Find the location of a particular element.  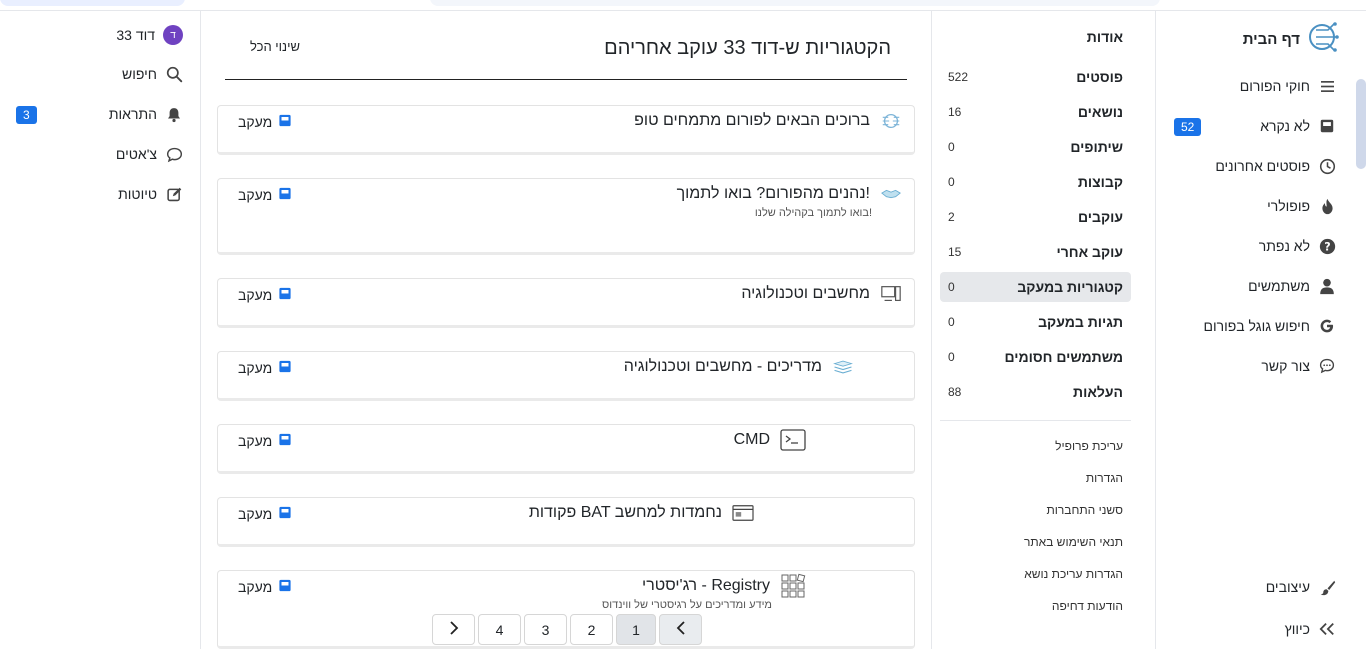

question-icon: ? is located at coordinates (1327, 246).